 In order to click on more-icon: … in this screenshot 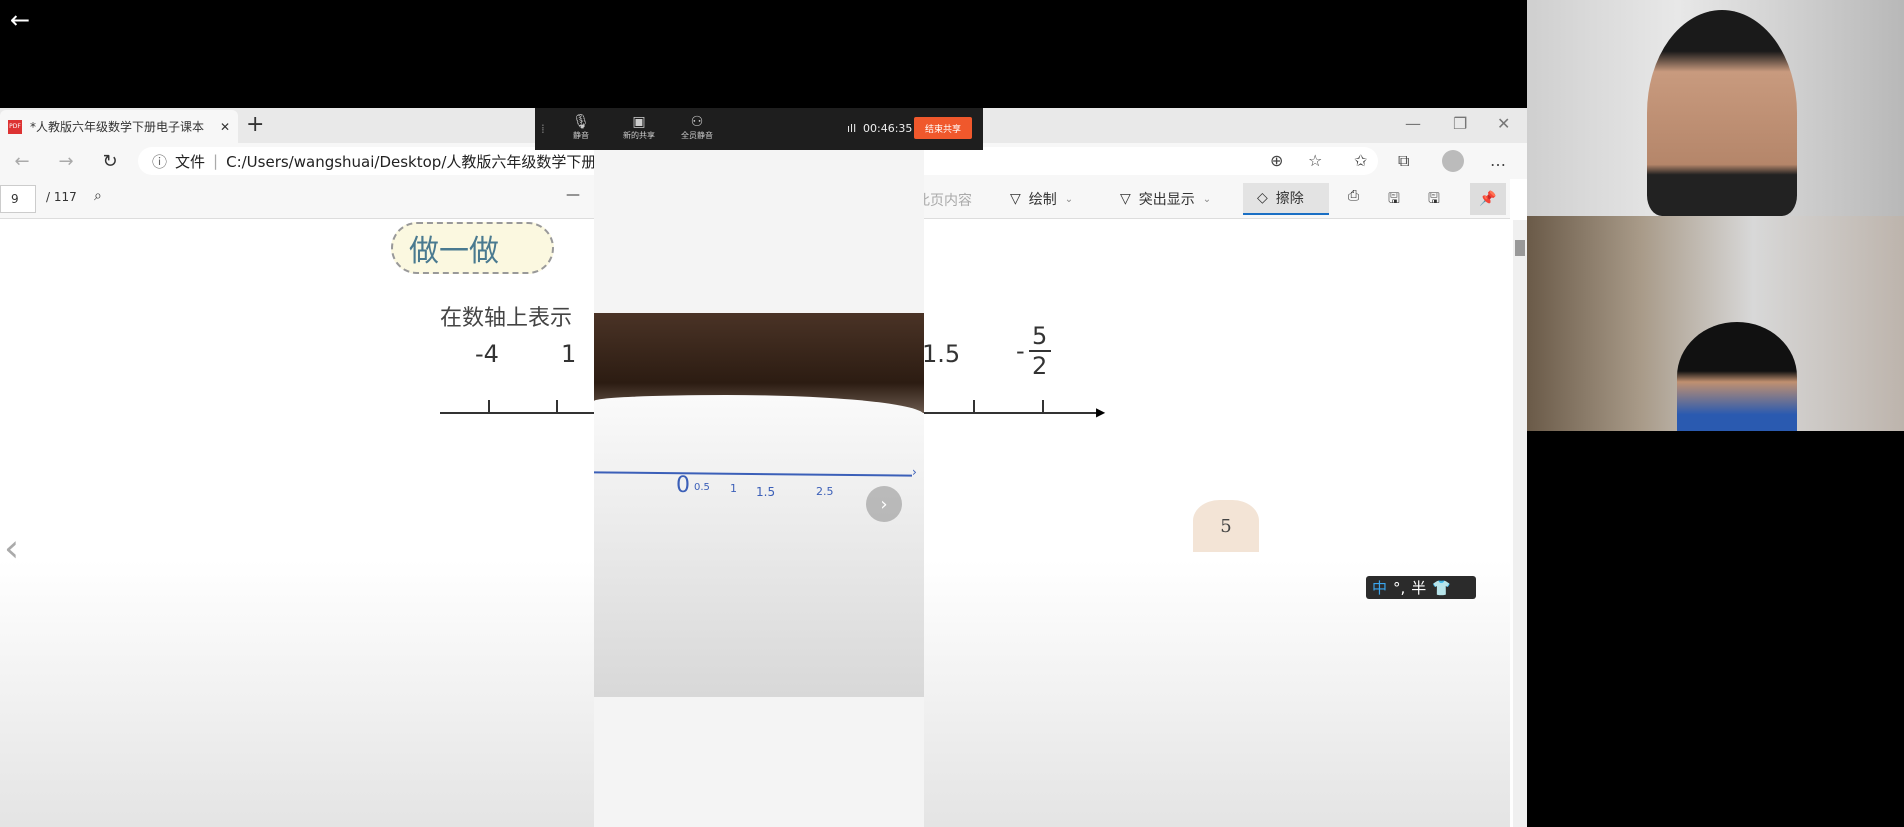, I will do `click(1498, 160)`.